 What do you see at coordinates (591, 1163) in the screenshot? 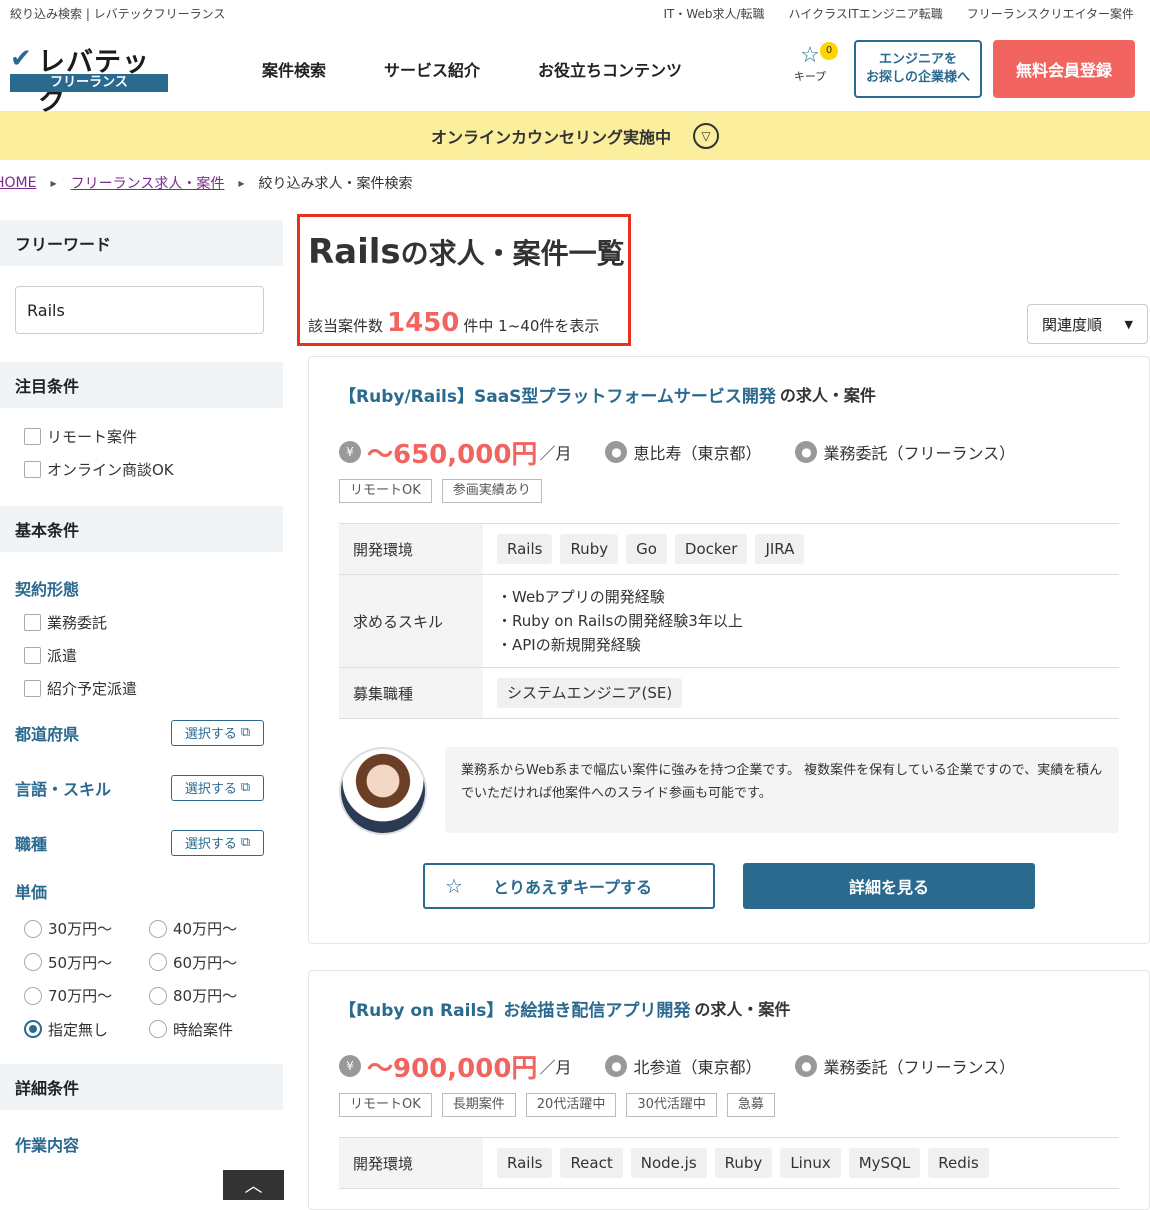
I see `env-pill: React` at bounding box center [591, 1163].